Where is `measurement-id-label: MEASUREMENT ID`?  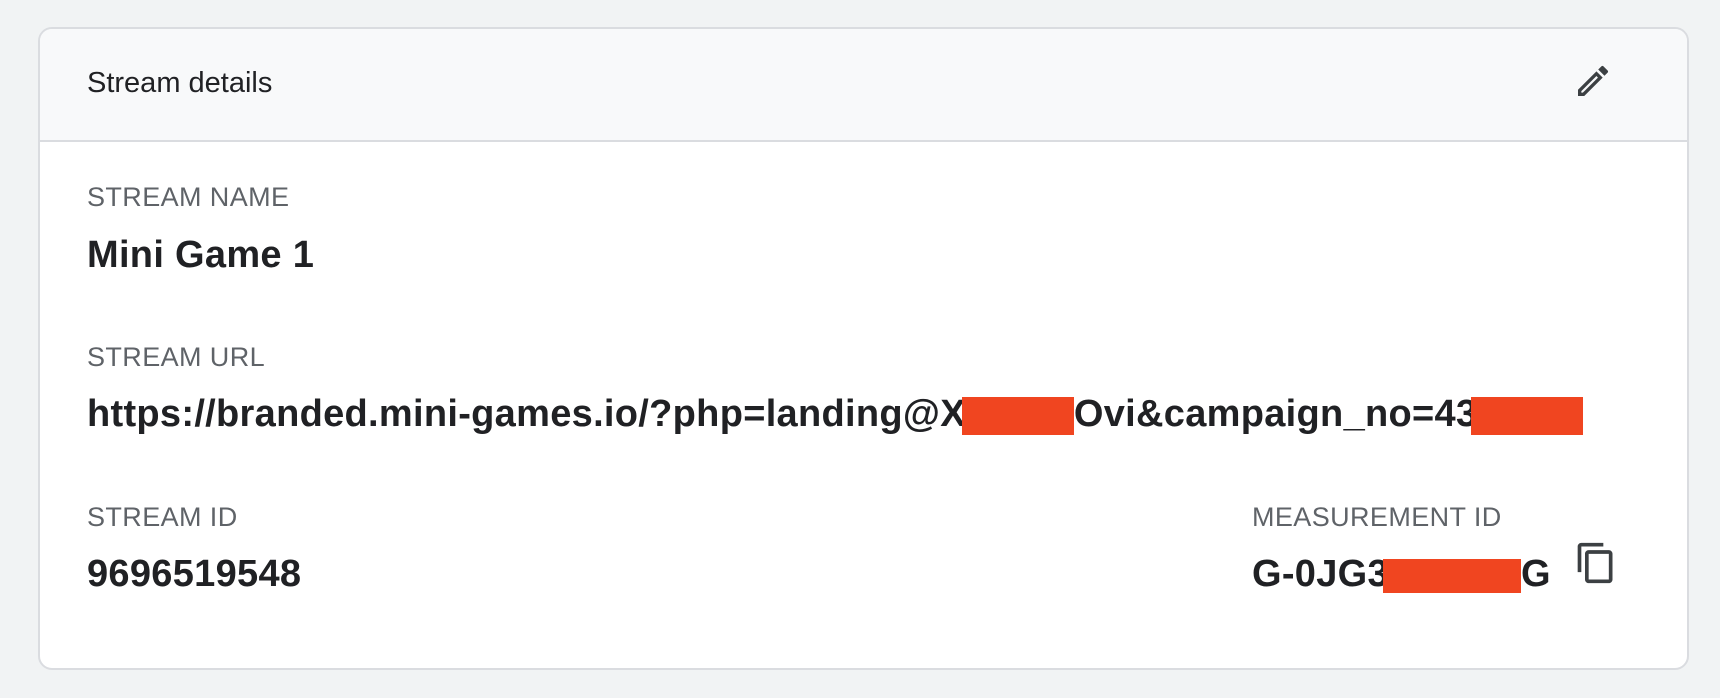
measurement-id-label: MEASUREMENT ID is located at coordinates (1377, 517).